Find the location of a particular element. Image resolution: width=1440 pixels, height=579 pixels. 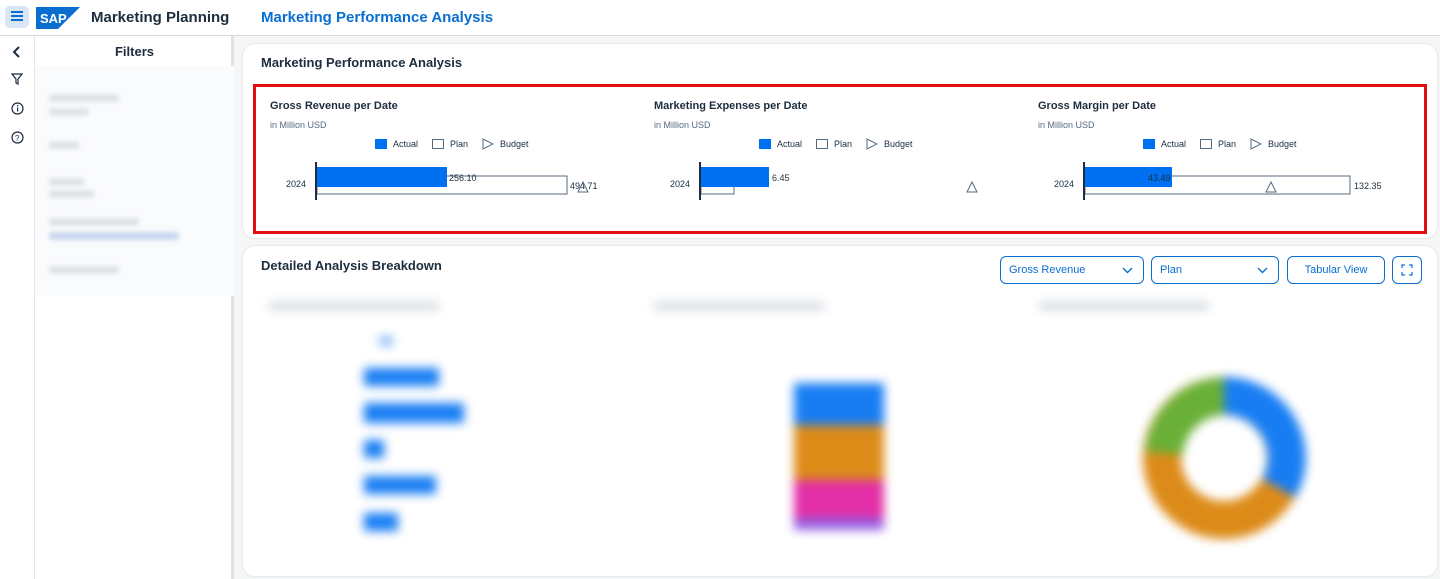

measure-select-value: Gross Revenue is located at coordinates (1047, 270).